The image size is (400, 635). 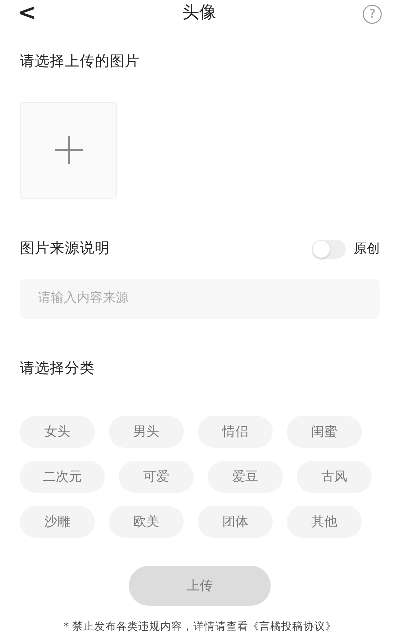 What do you see at coordinates (367, 249) in the screenshot?
I see `toggle-label: 原创` at bounding box center [367, 249].